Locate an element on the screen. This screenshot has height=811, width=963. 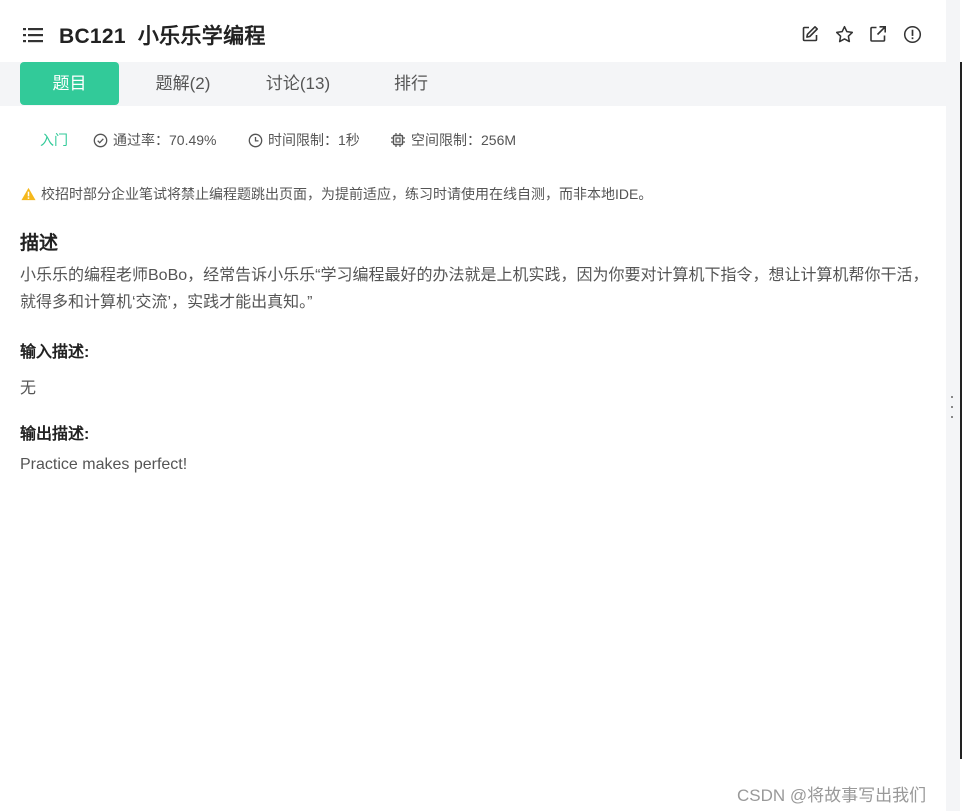
input-text: 无 is located at coordinates (28, 388).